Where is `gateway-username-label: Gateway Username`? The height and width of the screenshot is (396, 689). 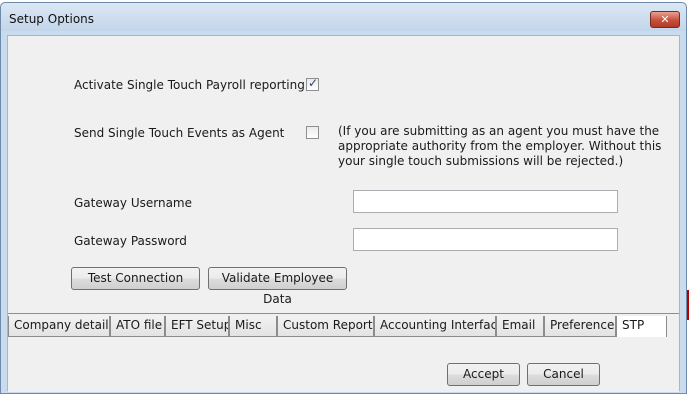 gateway-username-label: Gateway Username is located at coordinates (133, 203).